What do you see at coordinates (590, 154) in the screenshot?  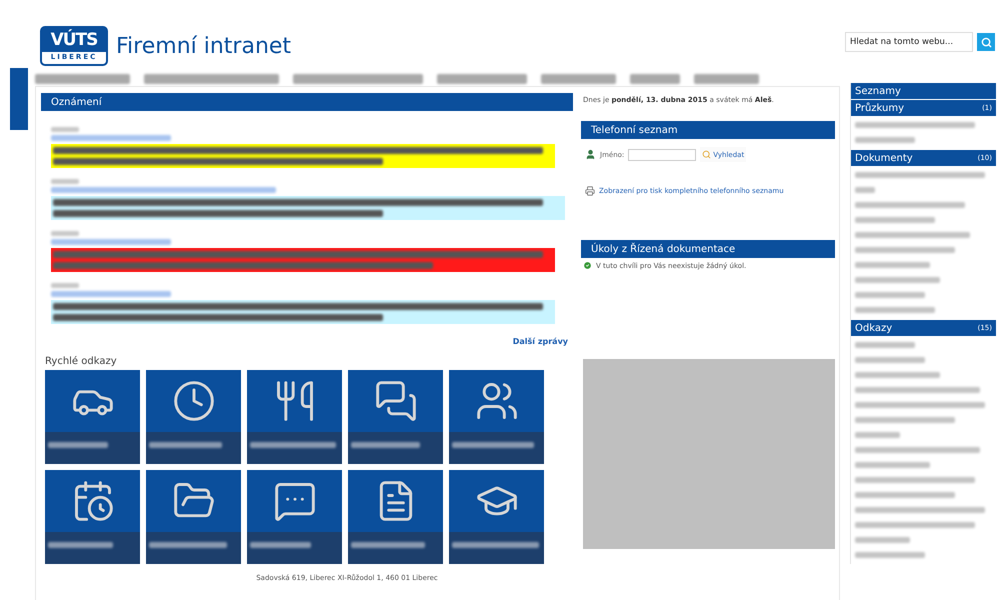 I see `person-icon` at bounding box center [590, 154].